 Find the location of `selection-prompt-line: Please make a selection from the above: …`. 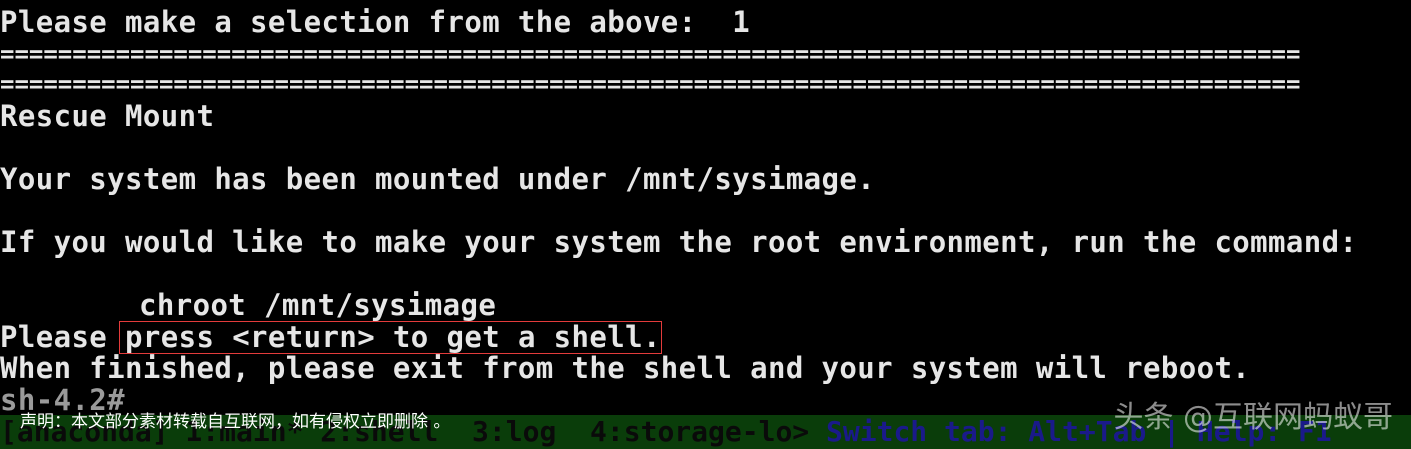

selection-prompt-line: Please make a selection from the above: … is located at coordinates (375, 22).